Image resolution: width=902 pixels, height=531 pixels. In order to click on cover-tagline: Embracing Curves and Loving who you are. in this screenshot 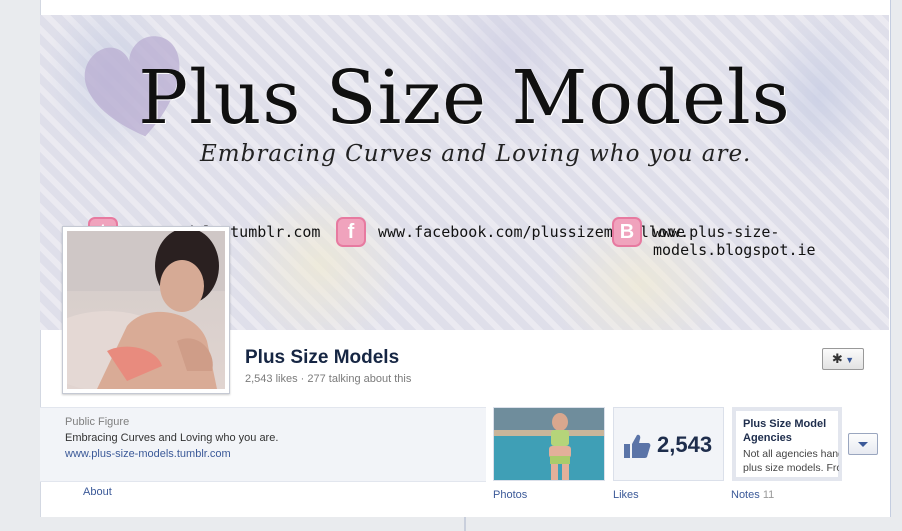, I will do `click(476, 154)`.